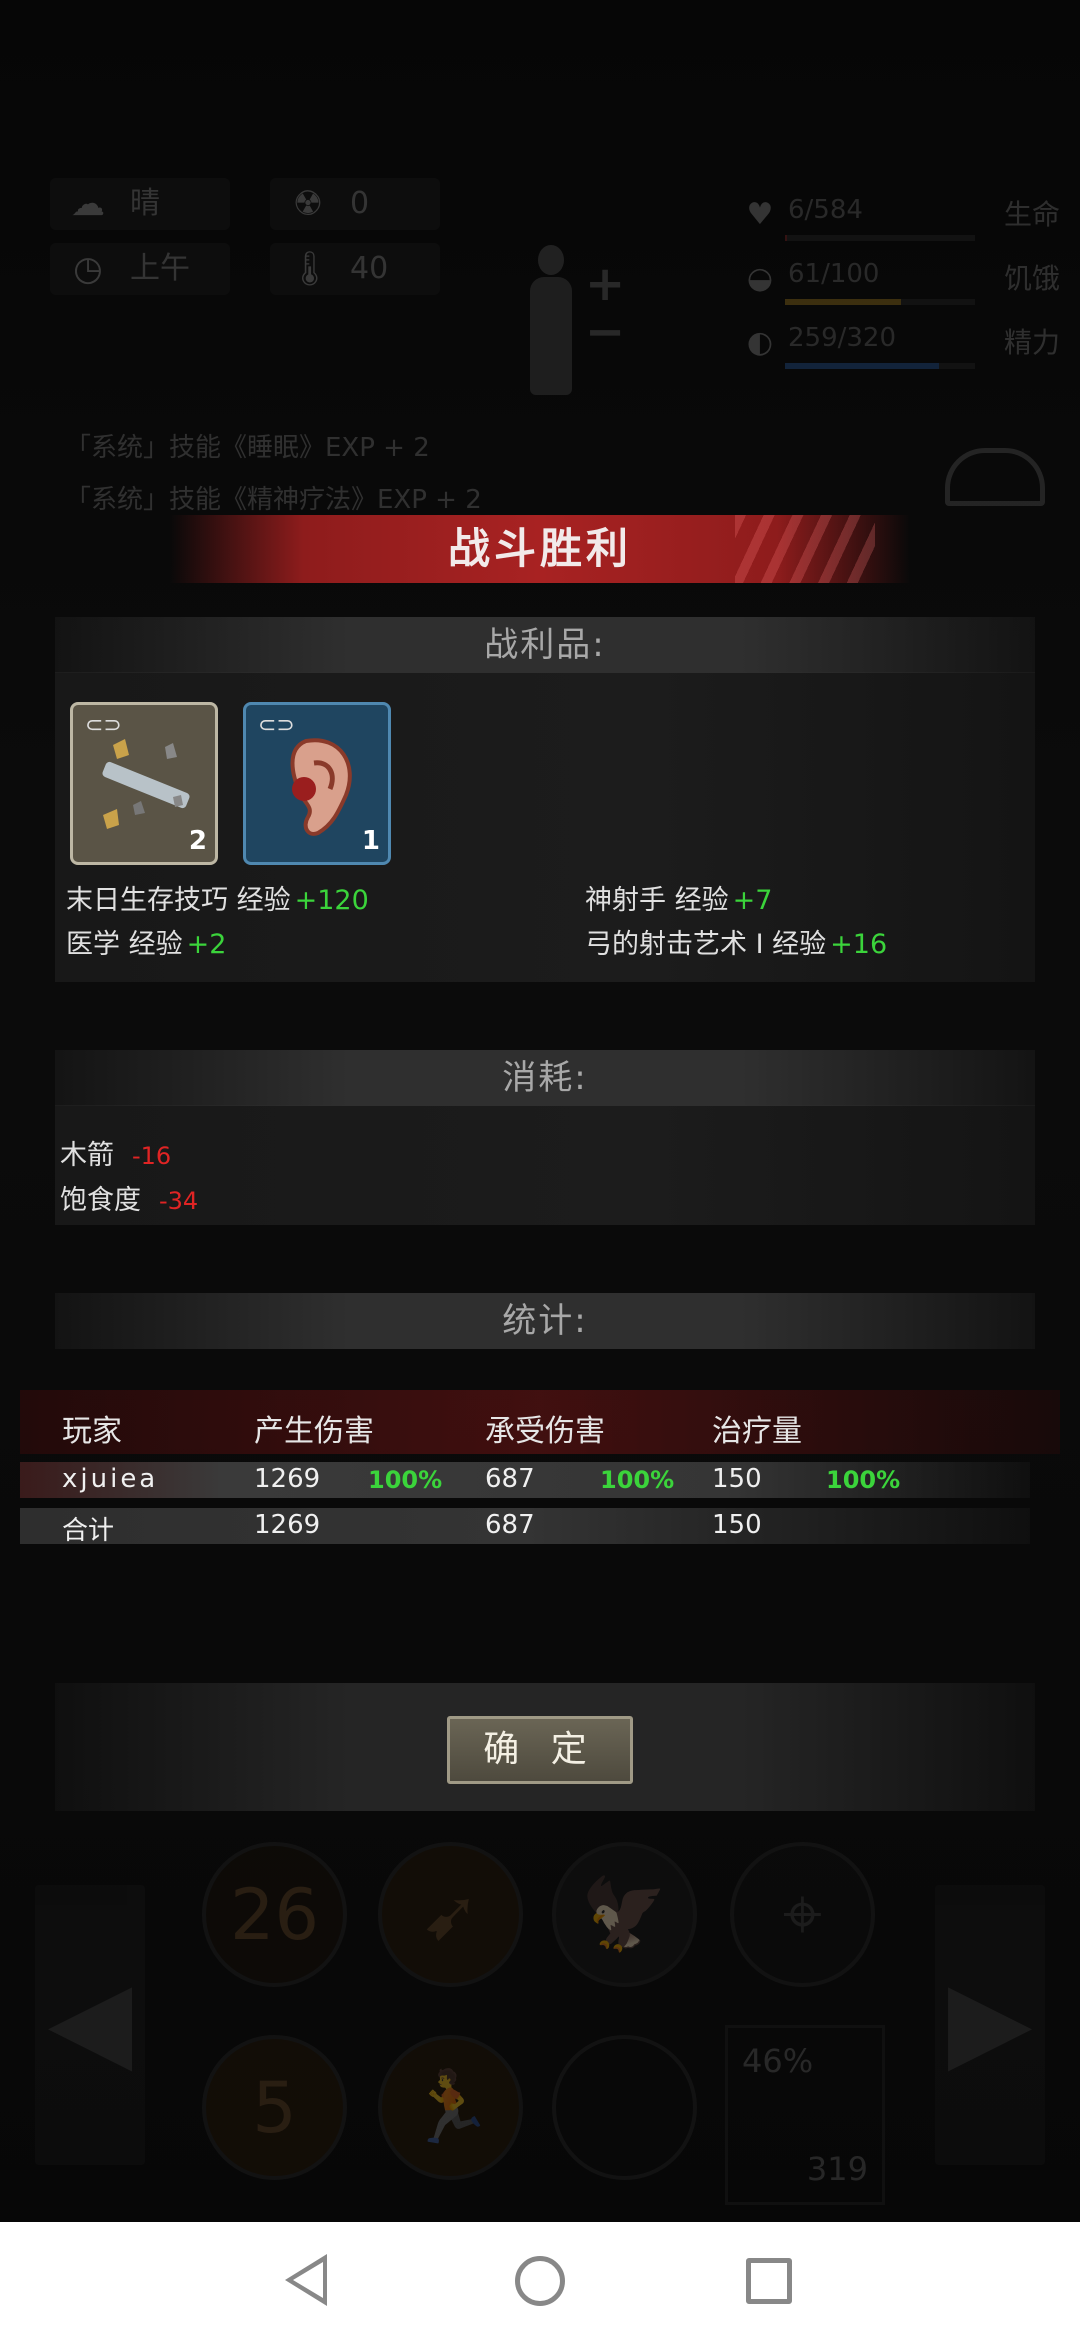 The width and height of the screenshot is (1080, 2340). Describe the element at coordinates (178, 900) in the screenshot. I see `exp-skill-name: 末日生存技巧 经验` at that location.